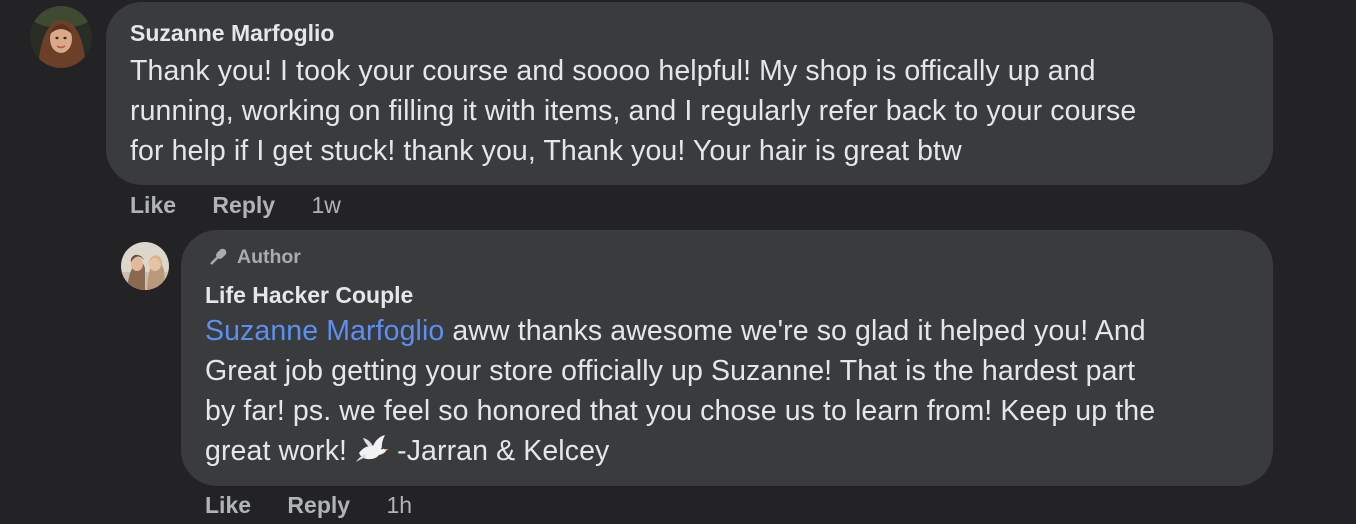  I want to click on reply-actions: Like Reply 1h, so click(308, 505).